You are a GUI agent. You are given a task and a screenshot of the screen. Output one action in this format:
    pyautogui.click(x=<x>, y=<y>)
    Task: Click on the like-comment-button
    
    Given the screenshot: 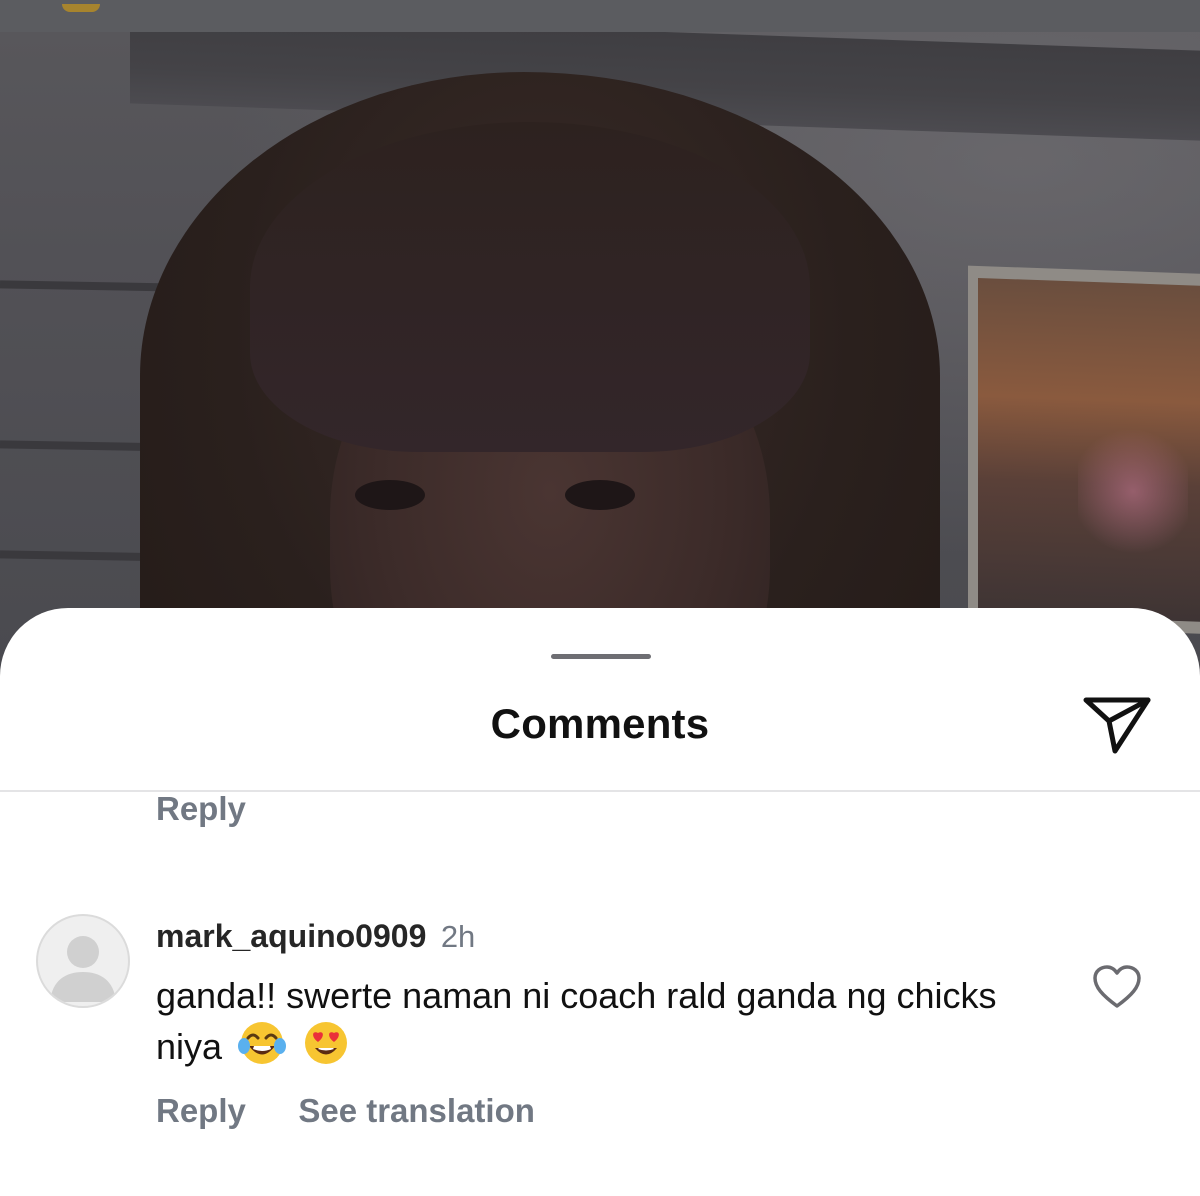 What is the action you would take?
    pyautogui.click(x=1117, y=987)
    